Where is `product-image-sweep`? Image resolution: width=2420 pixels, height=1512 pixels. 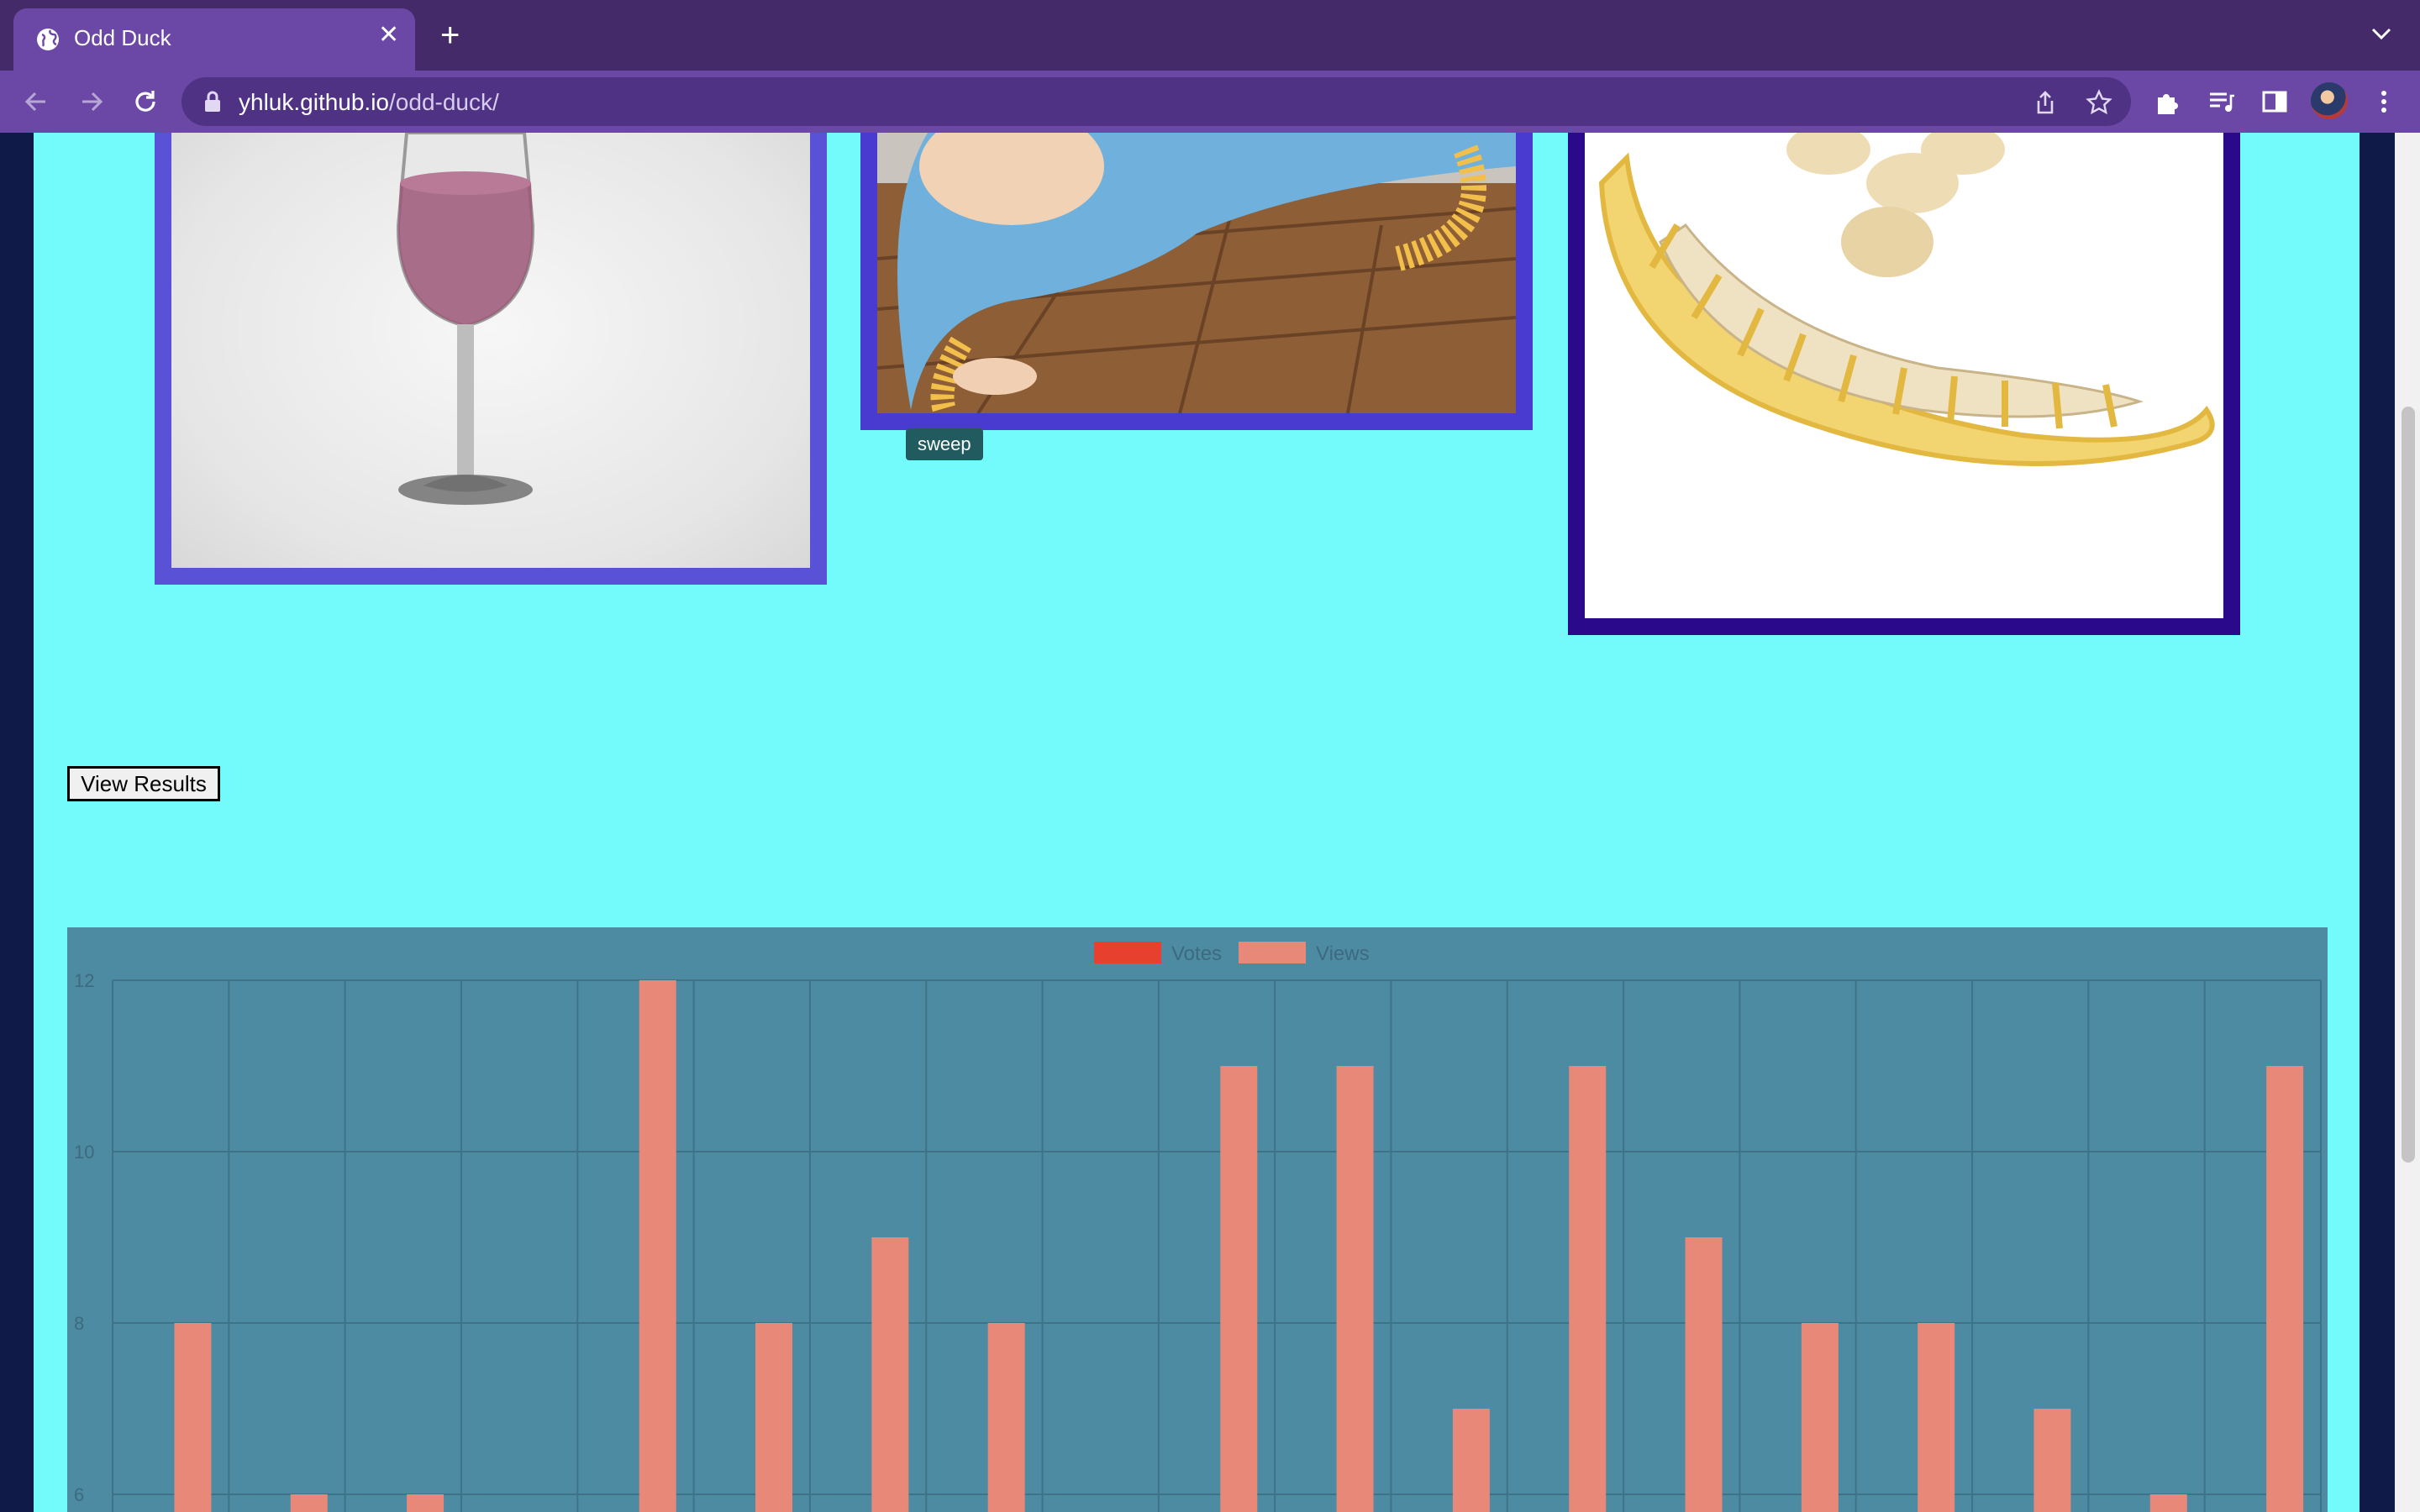
product-image-sweep is located at coordinates (1196, 281).